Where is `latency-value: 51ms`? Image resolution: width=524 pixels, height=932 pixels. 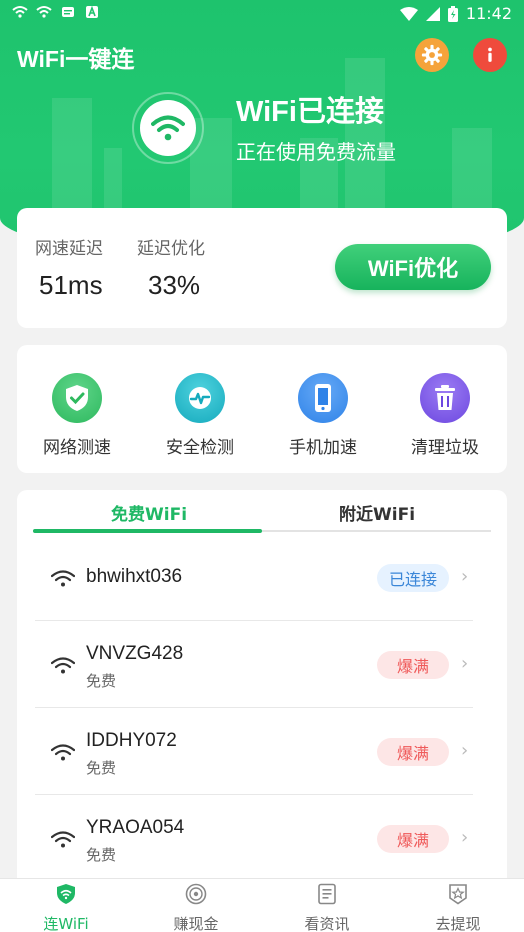 latency-value: 51ms is located at coordinates (71, 285).